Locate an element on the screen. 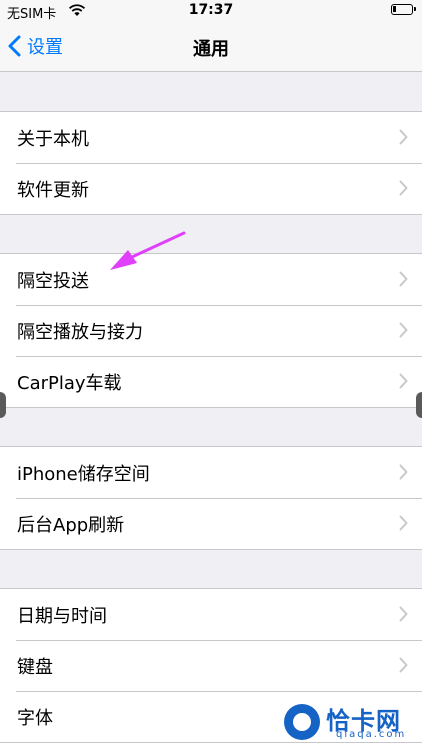 Image resolution: width=422 pixels, height=743 pixels. list-item-label: 软件更新 is located at coordinates (53, 190).